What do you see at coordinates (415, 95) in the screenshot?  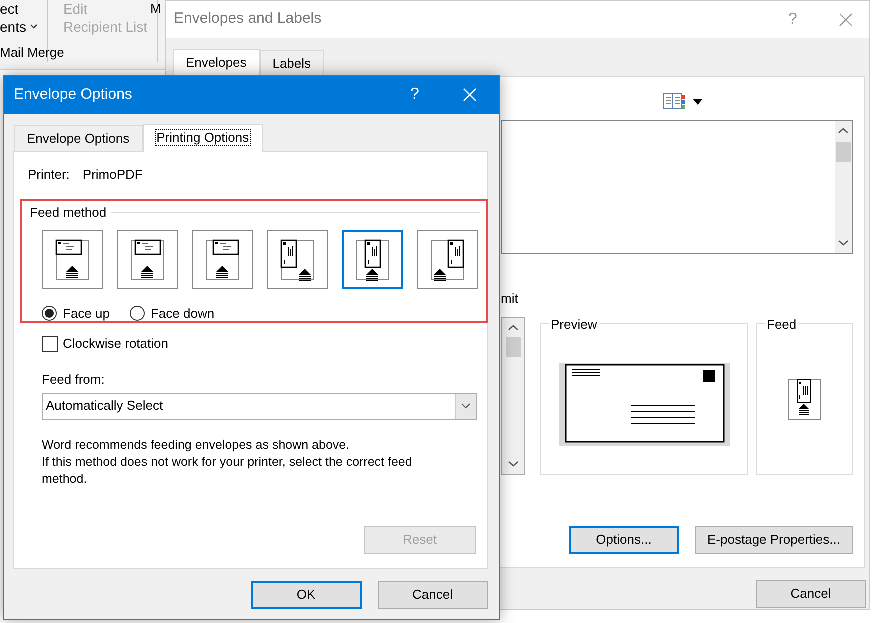 I see `help-button: ?` at bounding box center [415, 95].